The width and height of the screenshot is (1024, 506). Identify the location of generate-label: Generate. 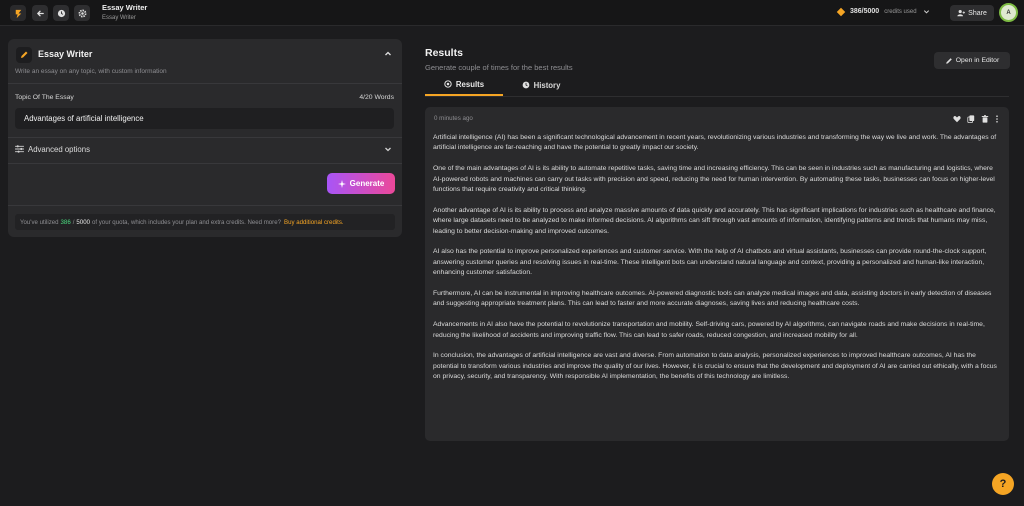
(367, 183).